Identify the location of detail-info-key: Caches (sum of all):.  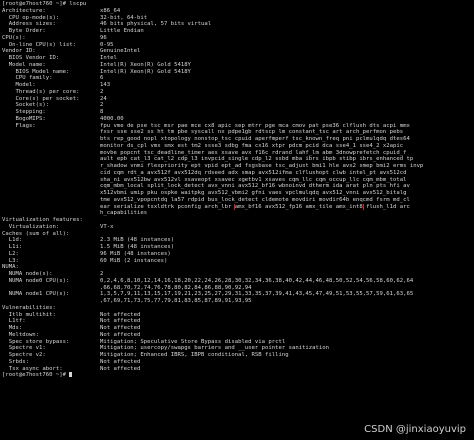
(36, 233).